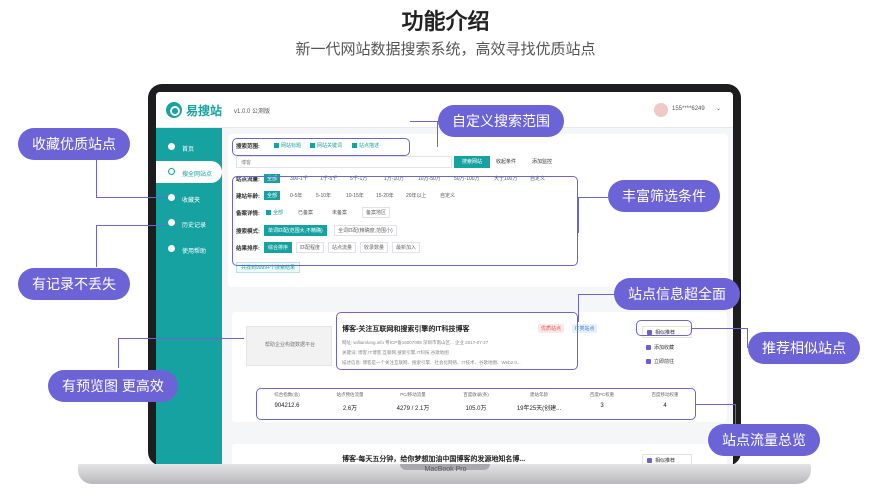 The width and height of the screenshot is (891, 500). I want to click on annotation-history: 有记录不丢失, so click(74, 284).